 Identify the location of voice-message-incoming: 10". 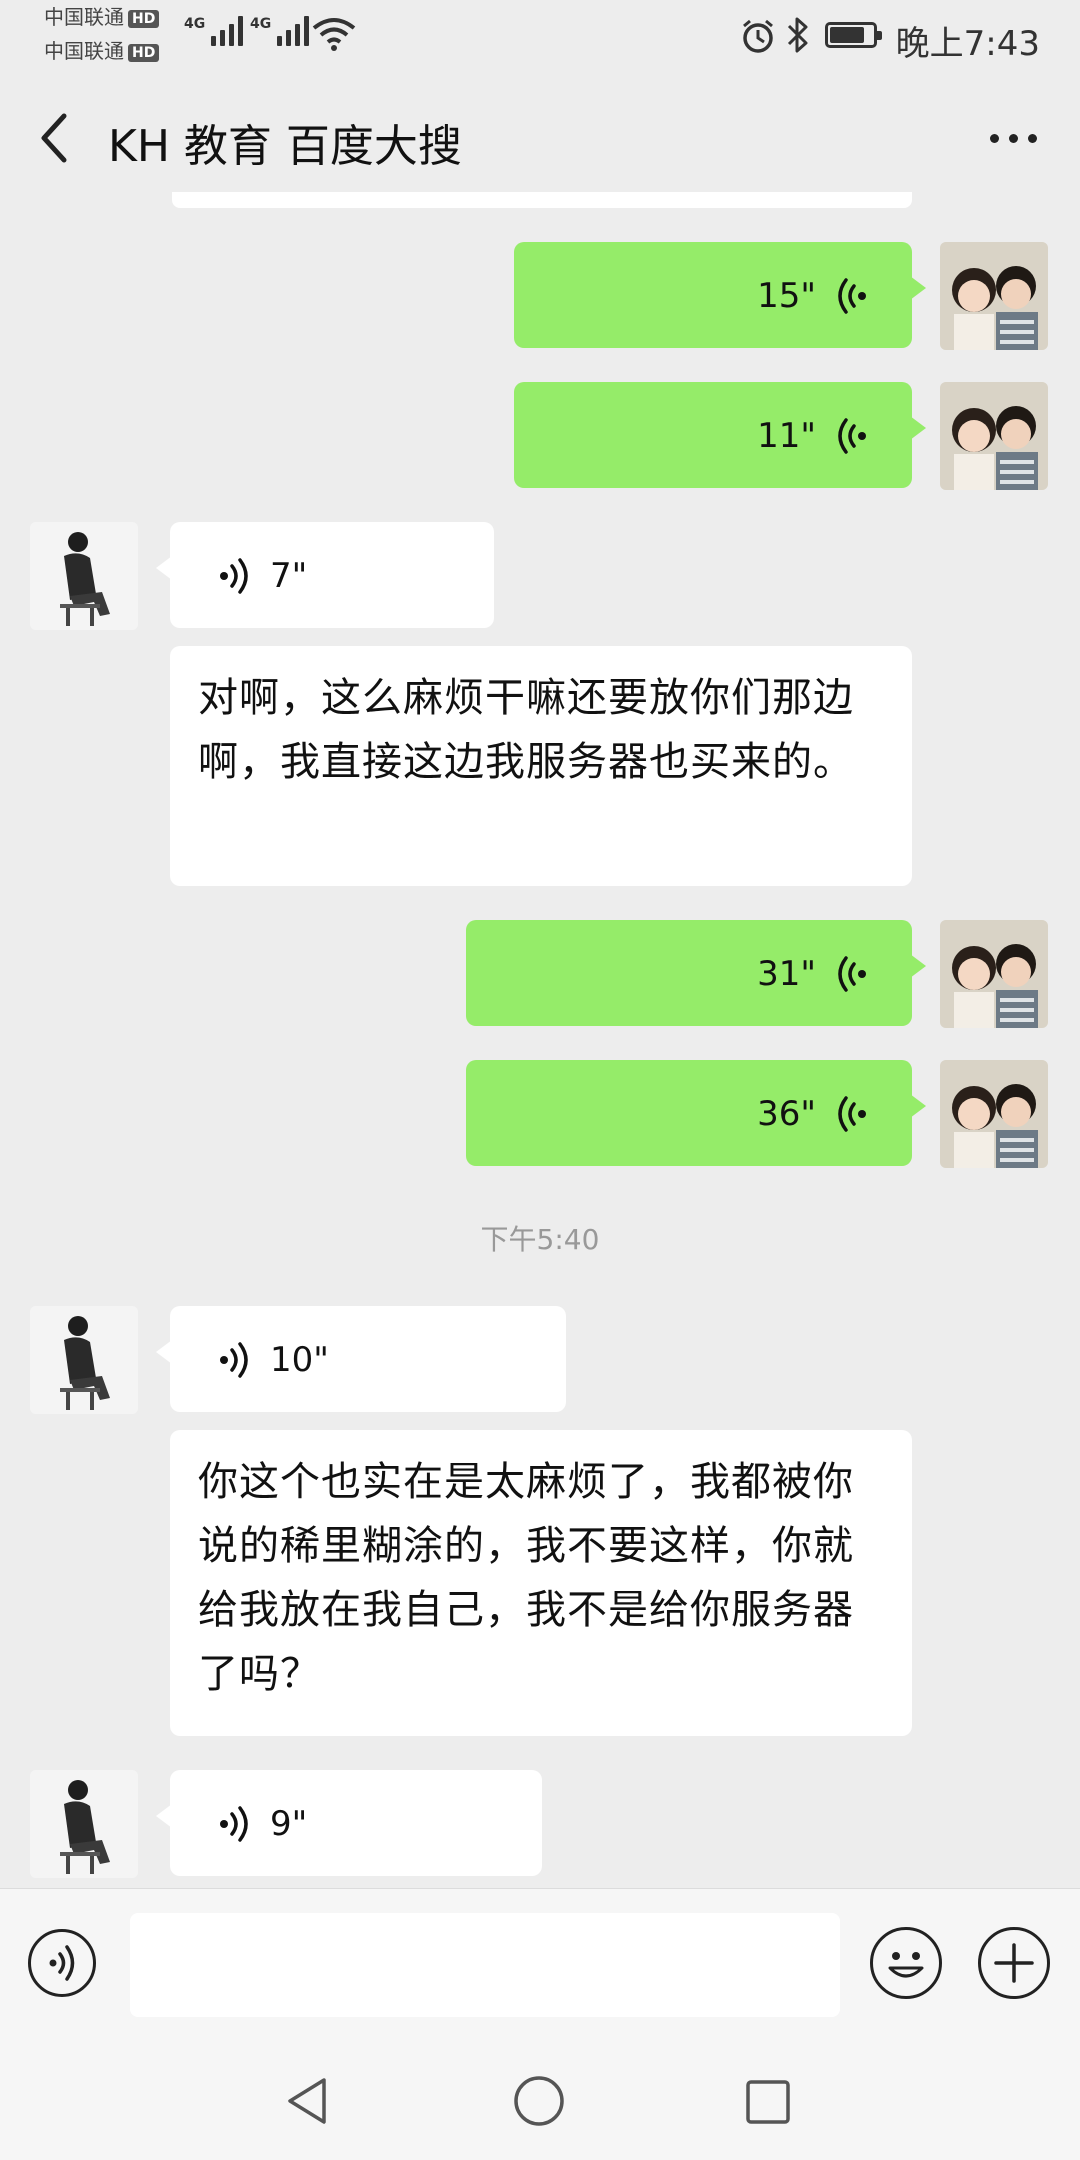
(361, 1359).